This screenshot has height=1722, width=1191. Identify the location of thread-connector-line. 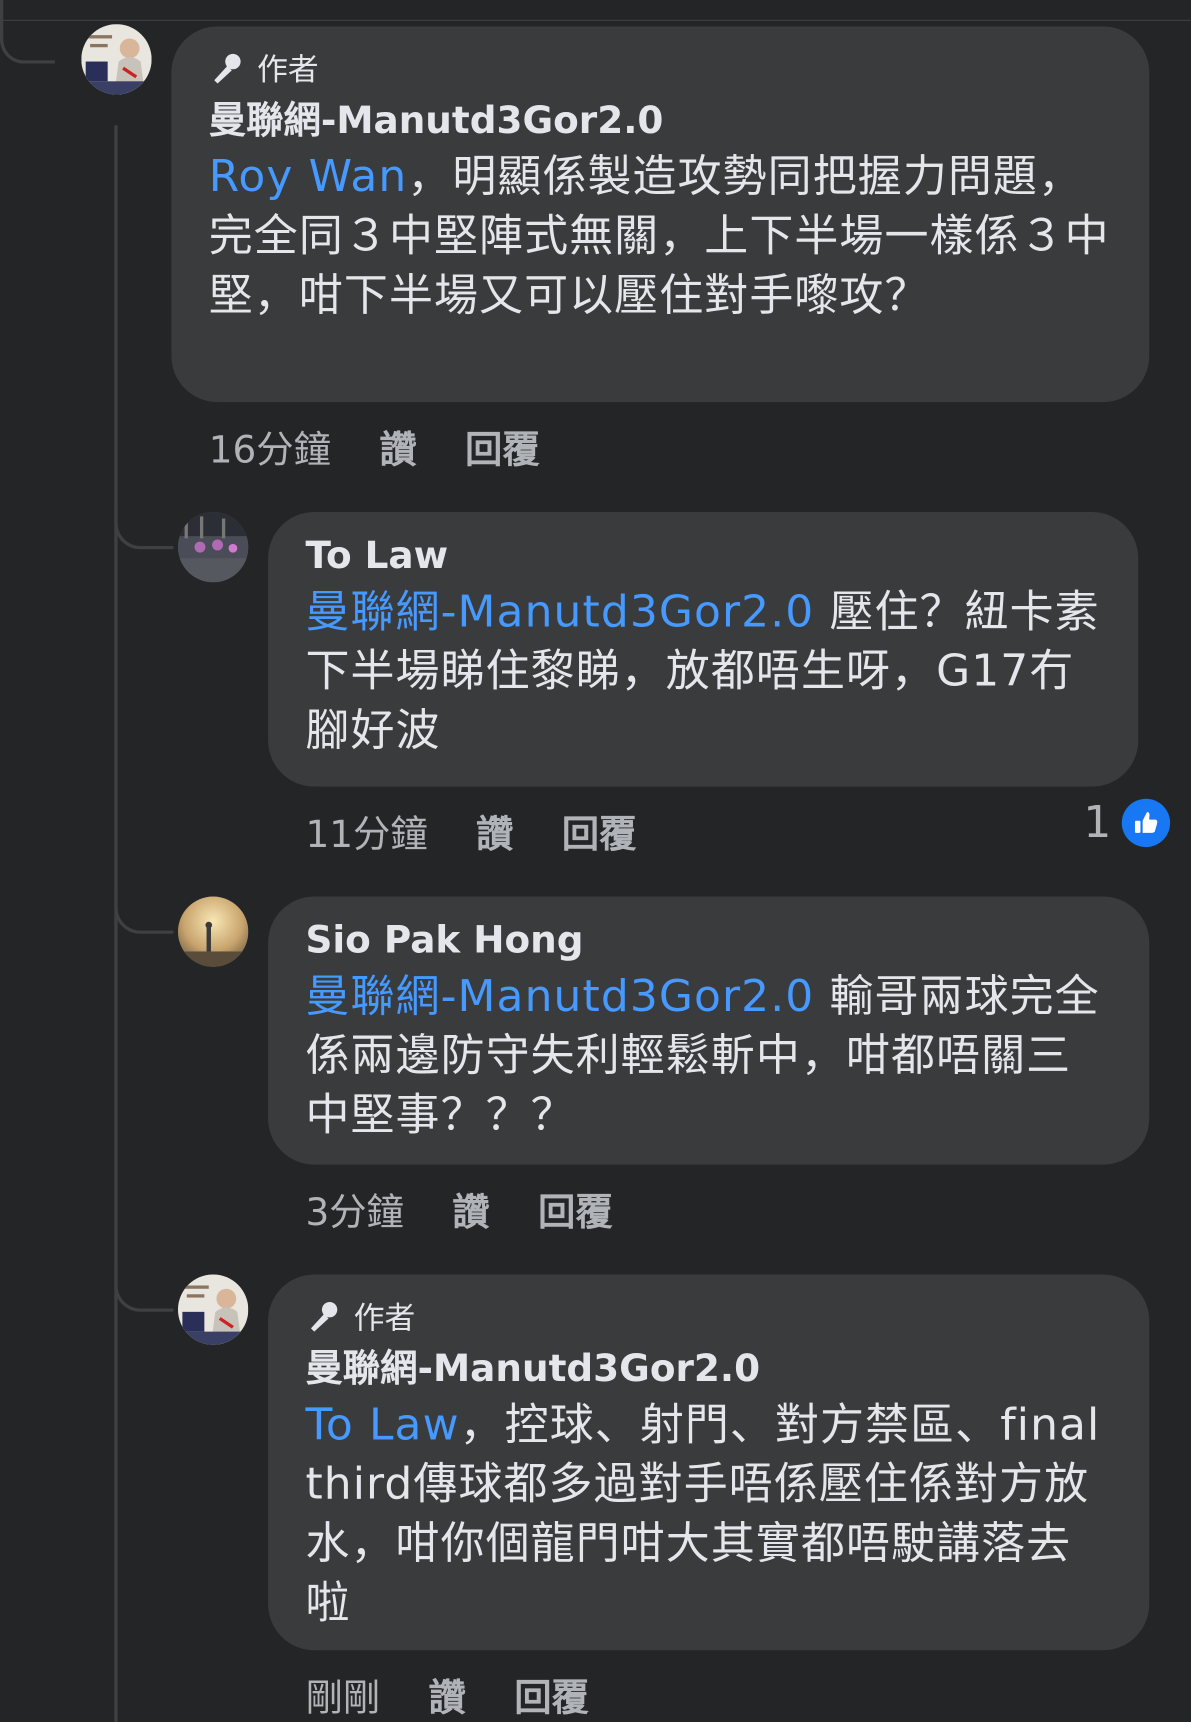
(116, 923).